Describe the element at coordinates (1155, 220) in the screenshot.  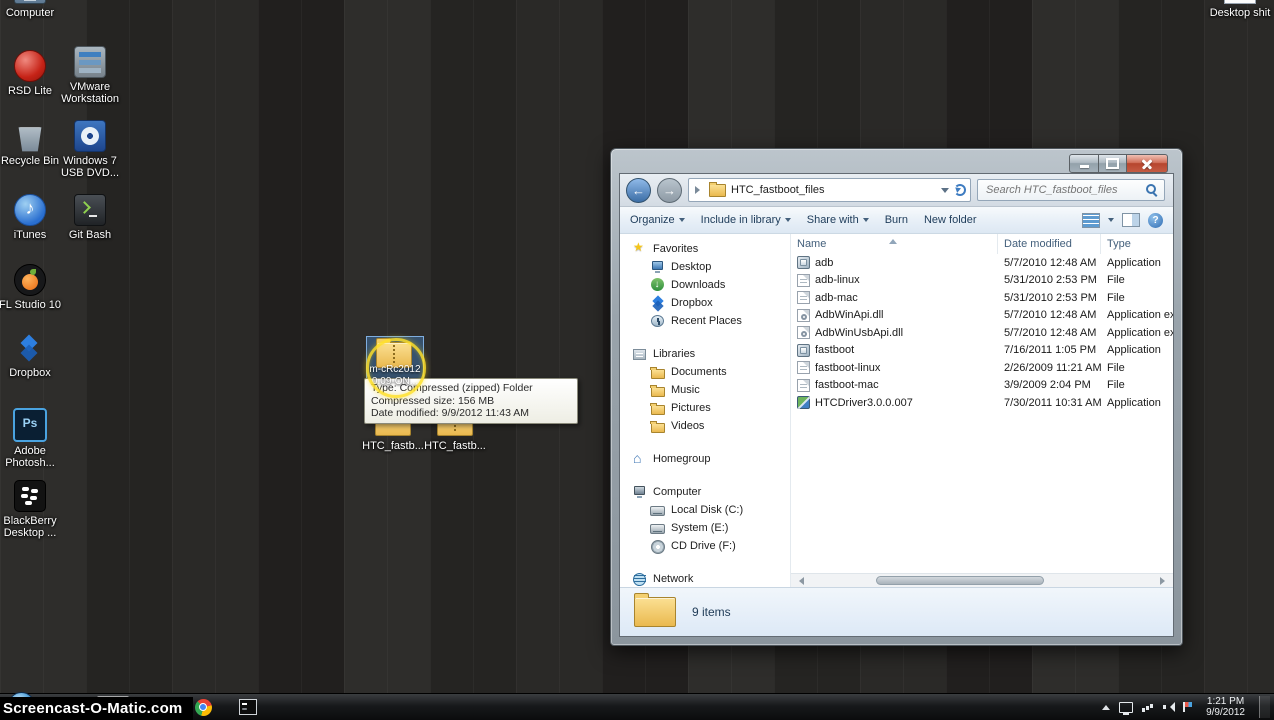
I see `help-icon` at that location.